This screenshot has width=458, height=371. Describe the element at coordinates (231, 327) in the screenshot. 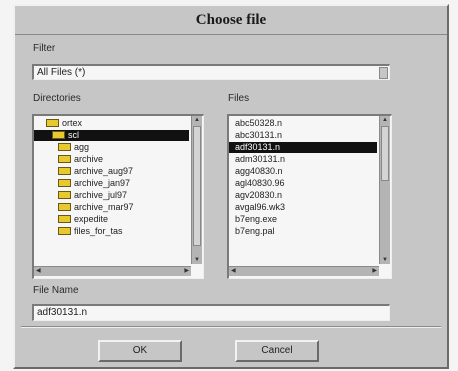

I see `separator` at that location.